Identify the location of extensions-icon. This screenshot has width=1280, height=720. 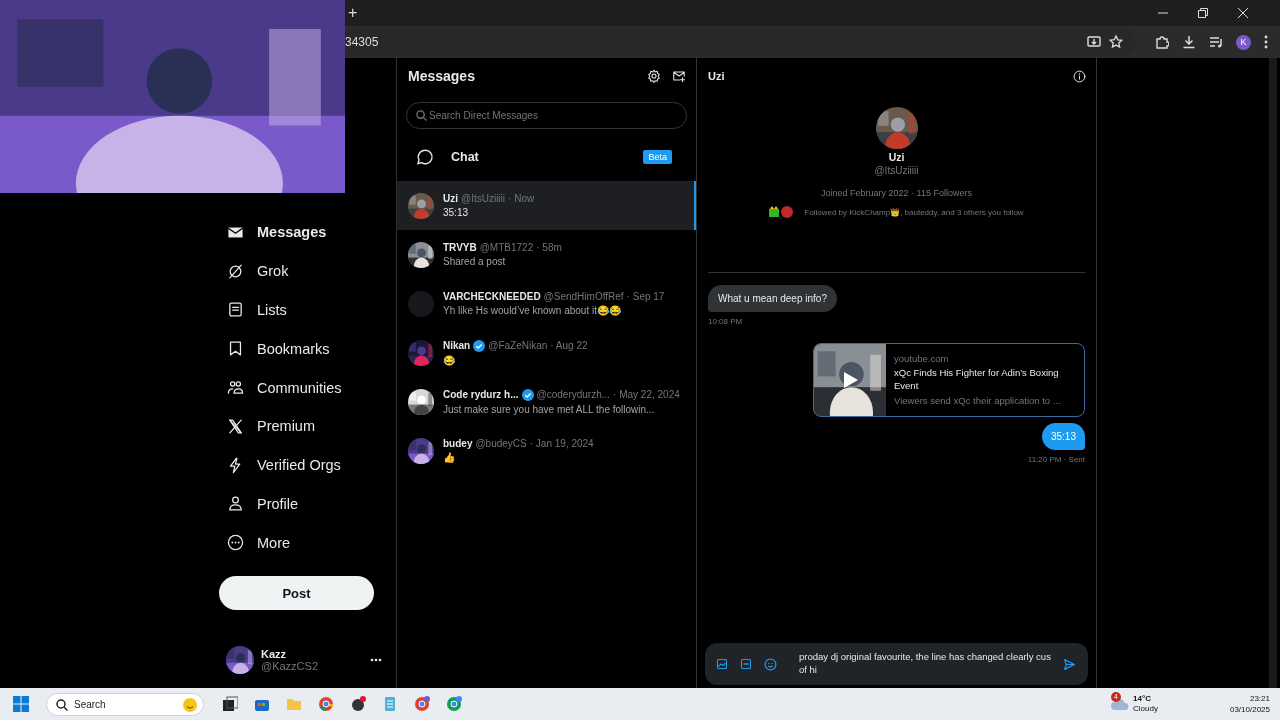
(1162, 42).